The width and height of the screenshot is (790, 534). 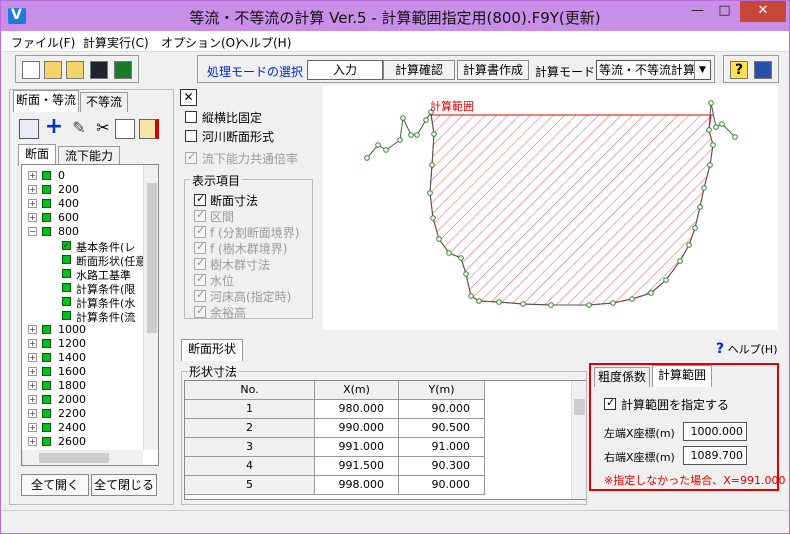 I want to click on copy-icon, so click(x=125, y=129).